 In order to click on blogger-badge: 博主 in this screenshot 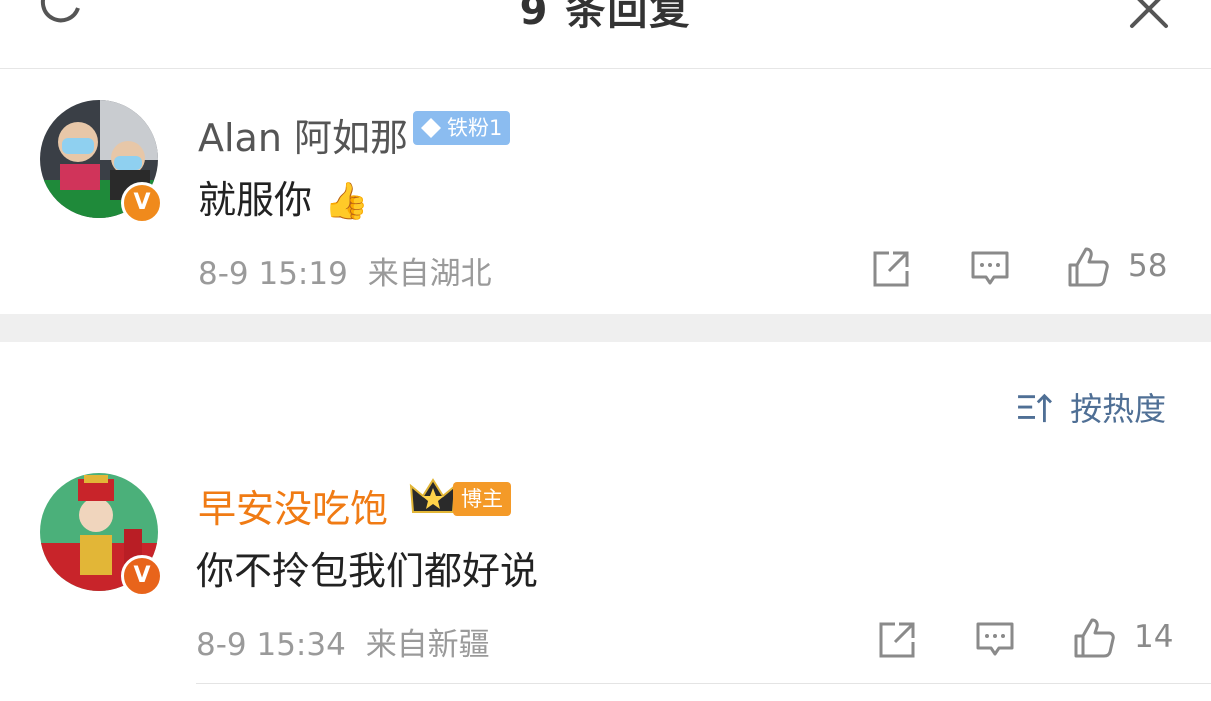, I will do `click(482, 499)`.